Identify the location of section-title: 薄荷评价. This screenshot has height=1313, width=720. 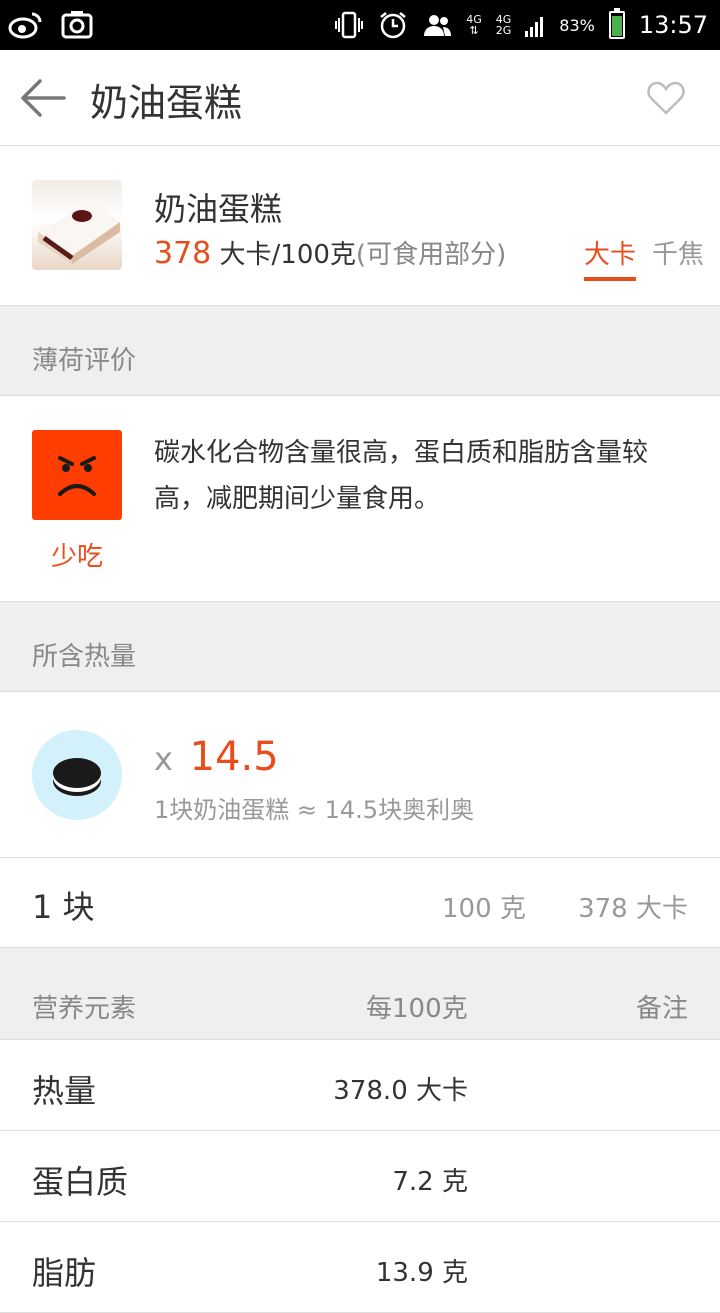
(84, 361).